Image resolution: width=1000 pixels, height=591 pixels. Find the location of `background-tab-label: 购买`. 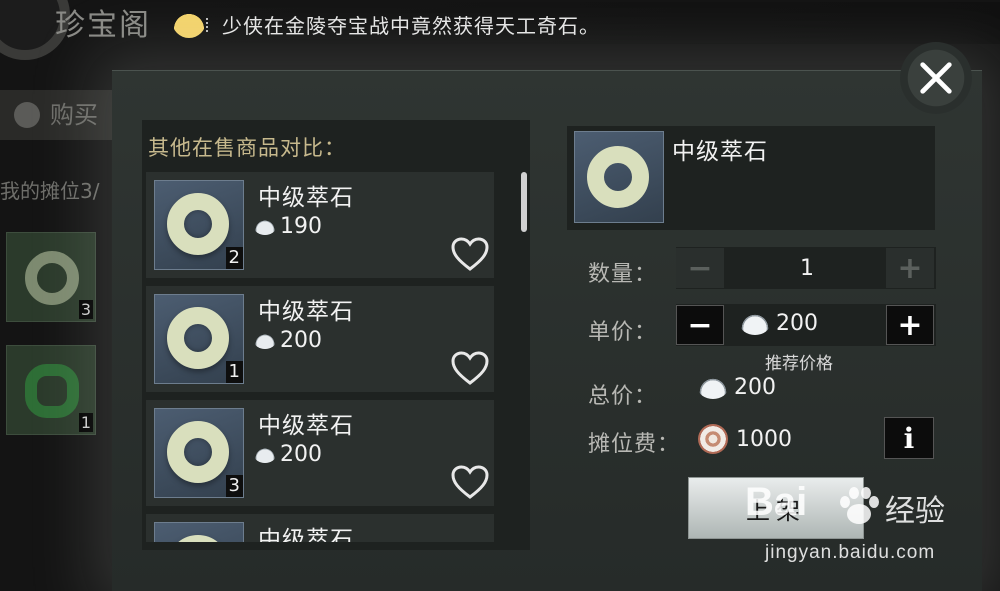

background-tab-label: 购买 is located at coordinates (74, 115).